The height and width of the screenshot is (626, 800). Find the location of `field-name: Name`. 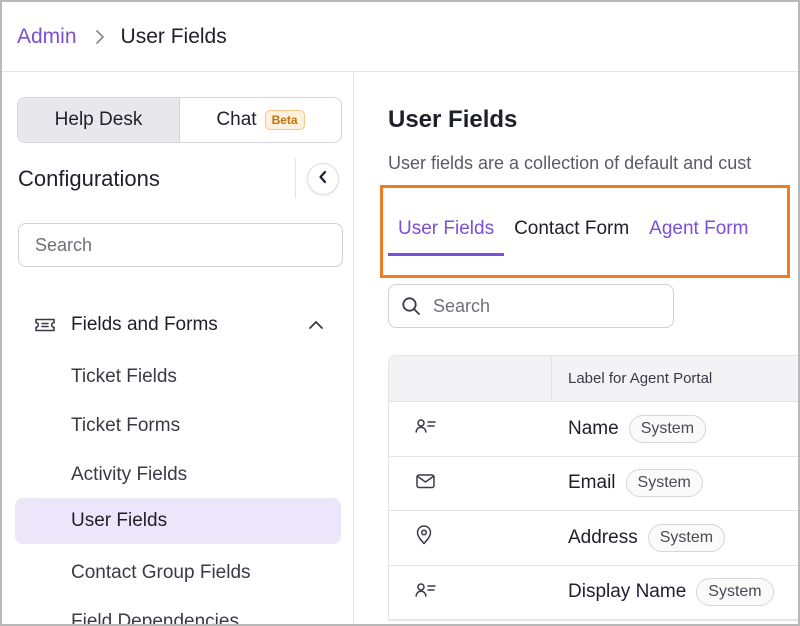

field-name: Name is located at coordinates (593, 428).